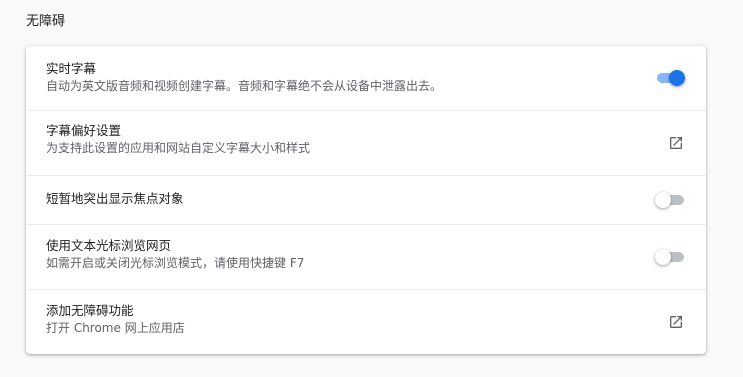  What do you see at coordinates (175, 263) in the screenshot?
I see `row-caret-browsing-sub: 如需开启或关闭光标浏览模式，请使用快捷键 F7` at bounding box center [175, 263].